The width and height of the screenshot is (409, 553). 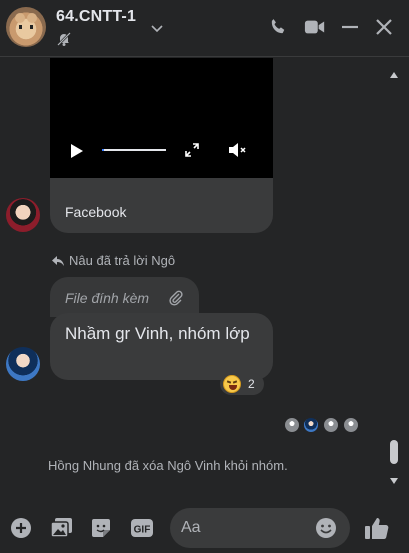 What do you see at coordinates (107, 298) in the screenshot?
I see `quoted-text: File đính kèm` at bounding box center [107, 298].